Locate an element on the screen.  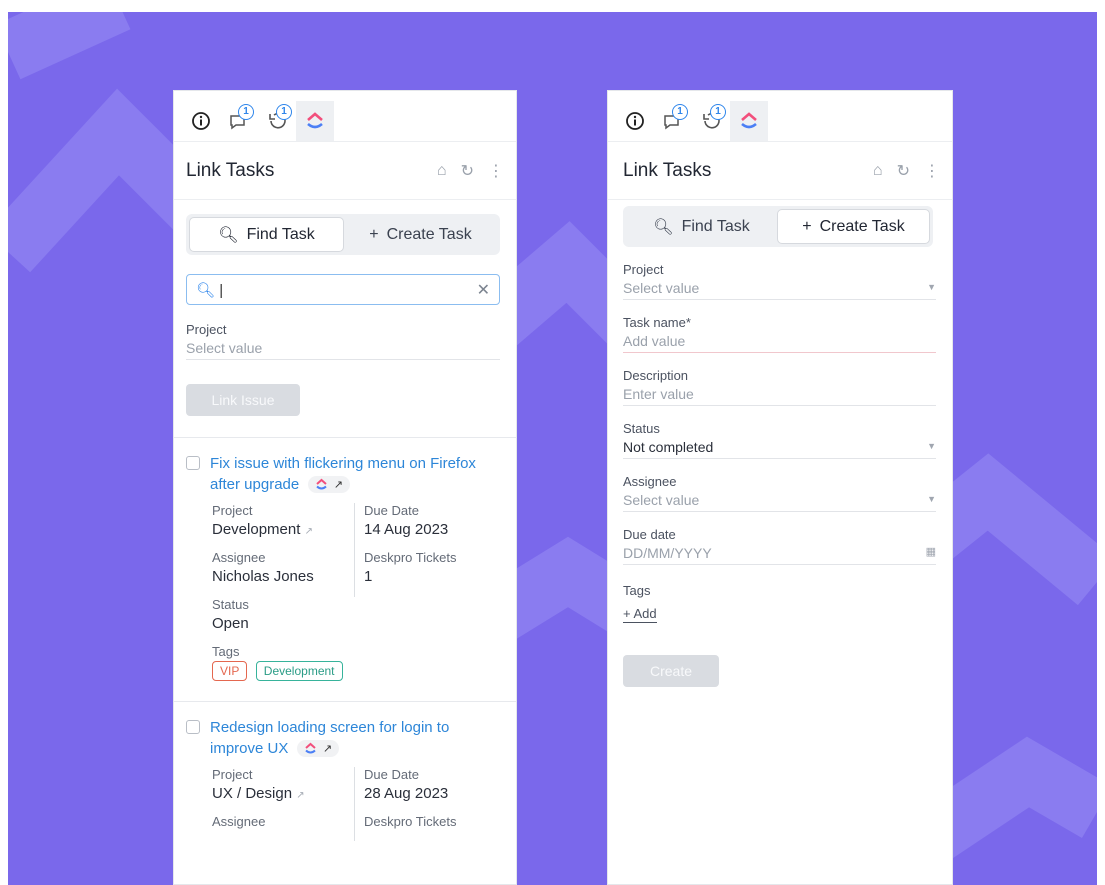
status-field: Status Not completed ▼ is located at coordinates (779, 440).